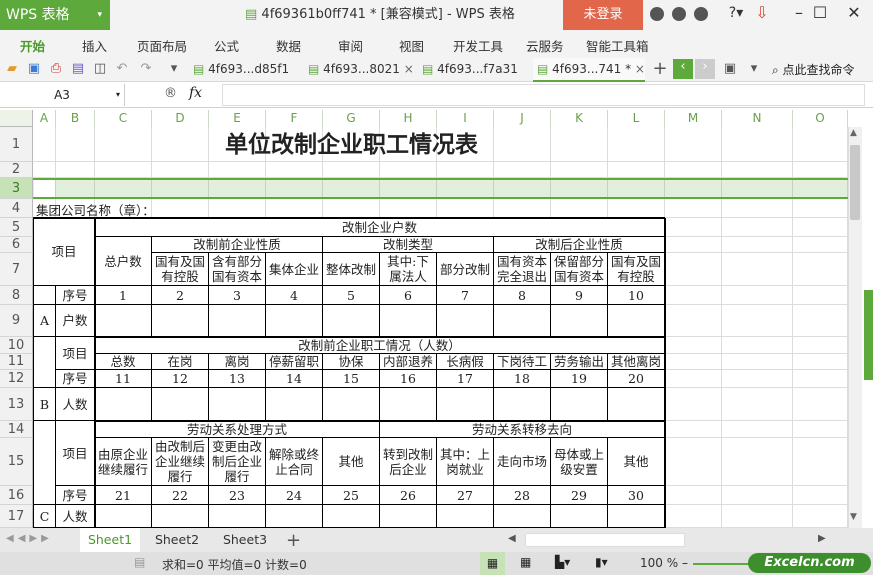  Describe the element at coordinates (16, 345) in the screenshot. I see `row-header-10: 10` at that location.